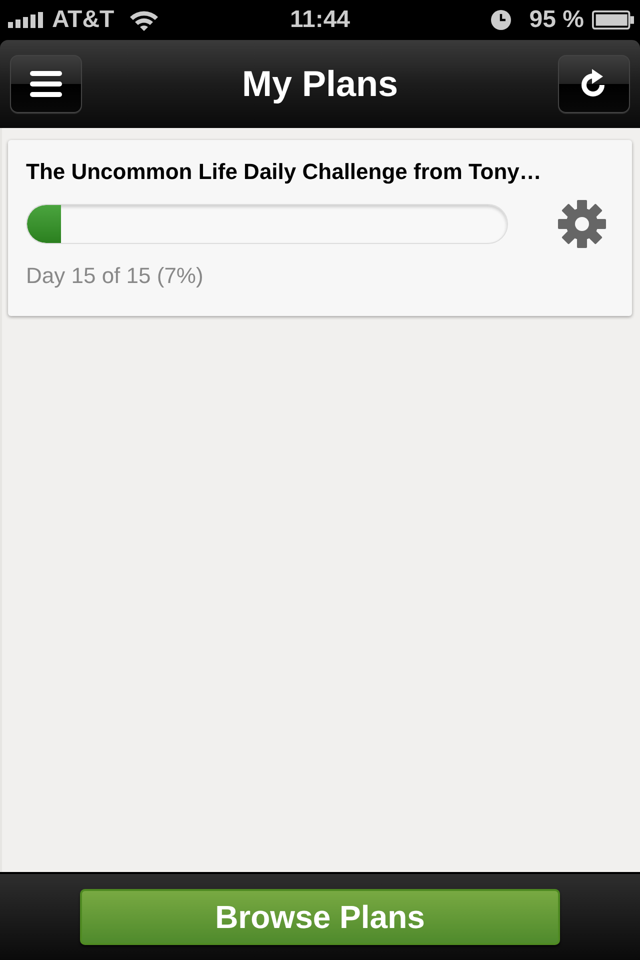  I want to click on clock-icon, so click(501, 20).